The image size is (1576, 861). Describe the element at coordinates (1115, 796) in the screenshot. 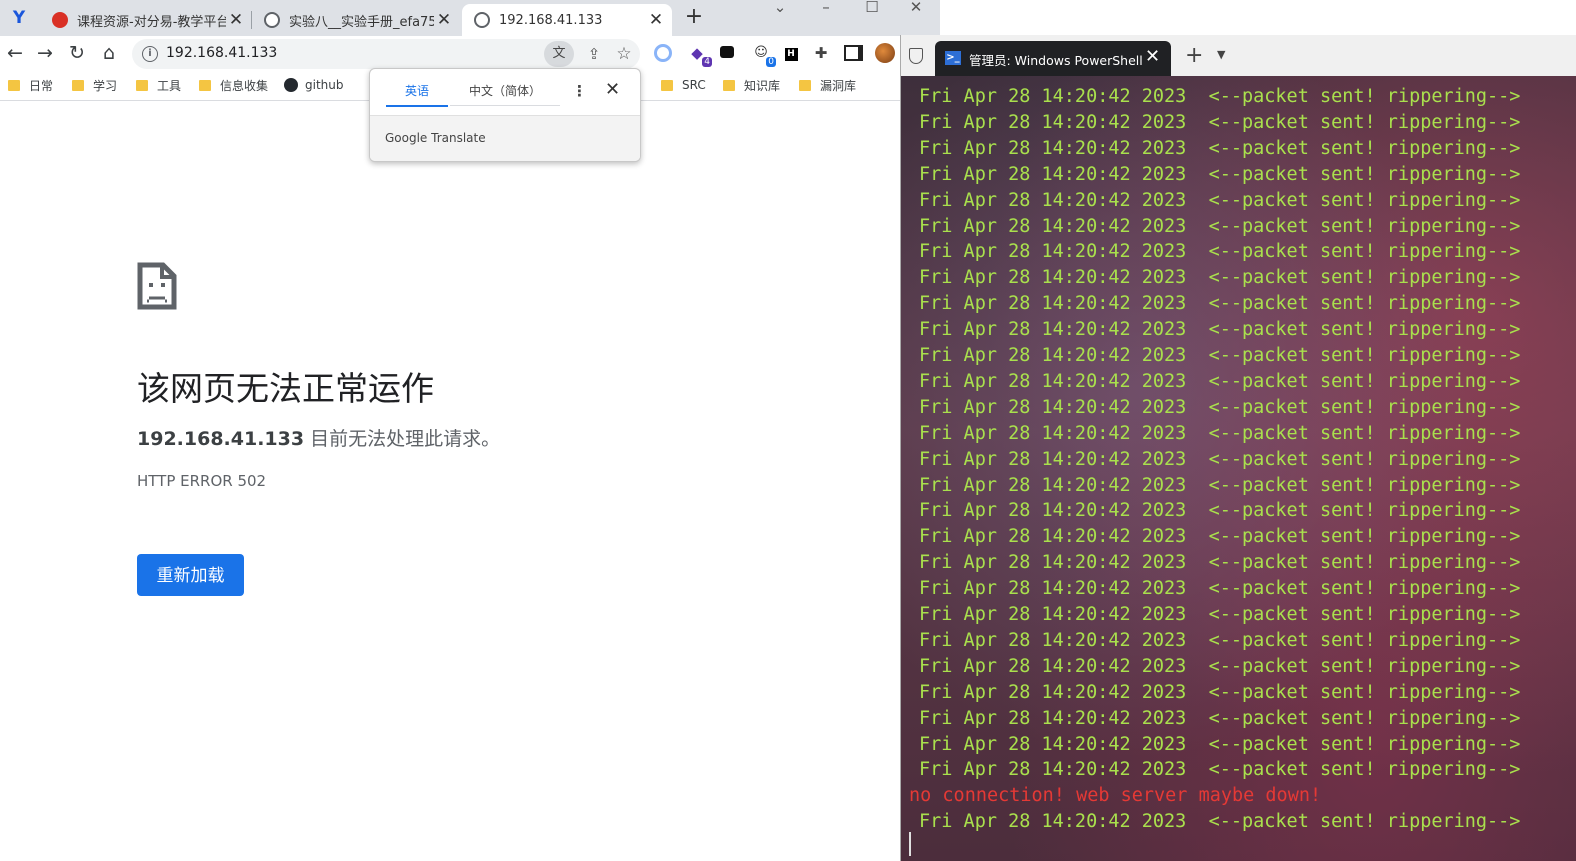

I see `terminal-error-line: no connection! web server maybe down!` at that location.